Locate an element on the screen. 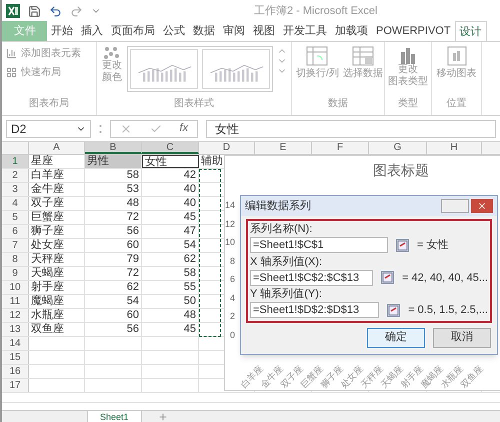  ribbon-tab: 加载项 is located at coordinates (351, 31).